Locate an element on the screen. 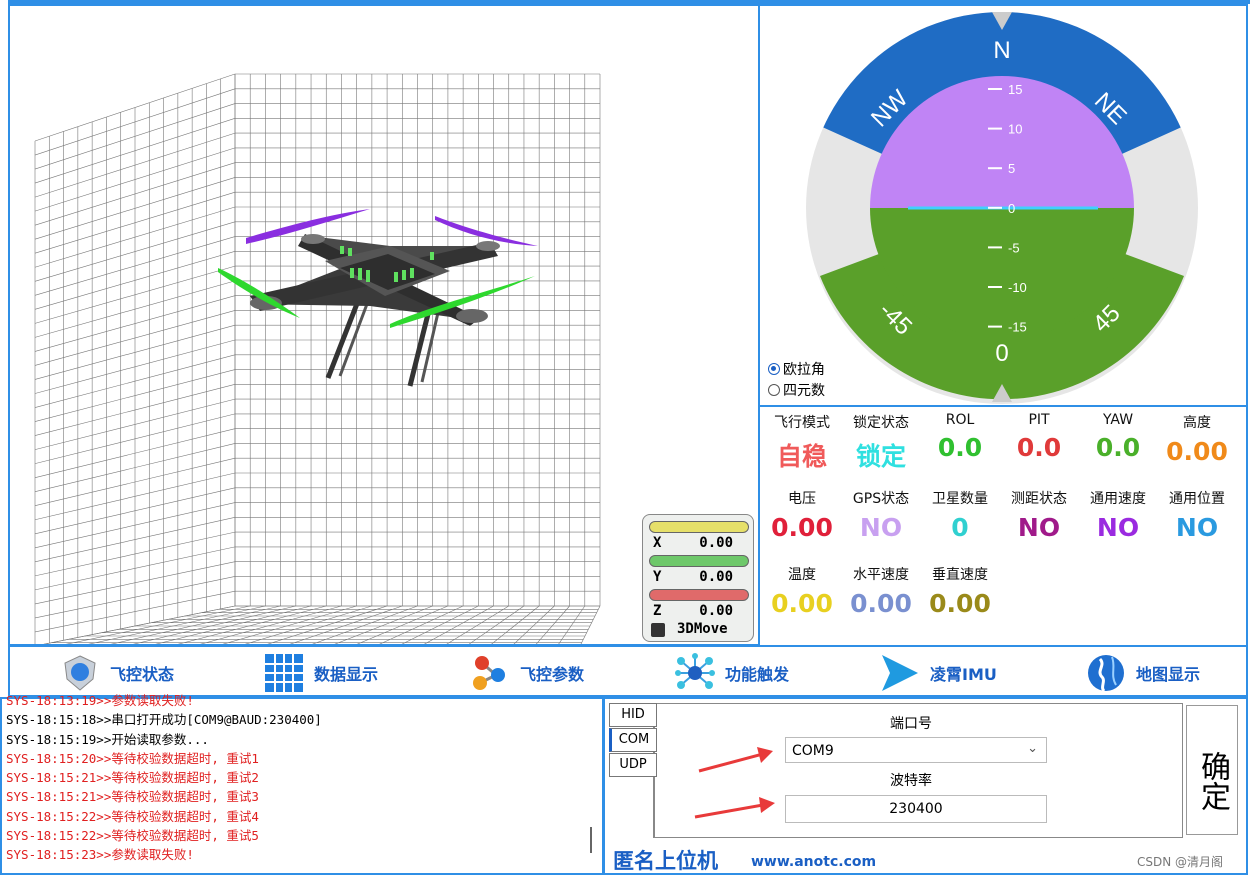 This screenshot has height=875, width=1250. z-color-bar is located at coordinates (699, 595).